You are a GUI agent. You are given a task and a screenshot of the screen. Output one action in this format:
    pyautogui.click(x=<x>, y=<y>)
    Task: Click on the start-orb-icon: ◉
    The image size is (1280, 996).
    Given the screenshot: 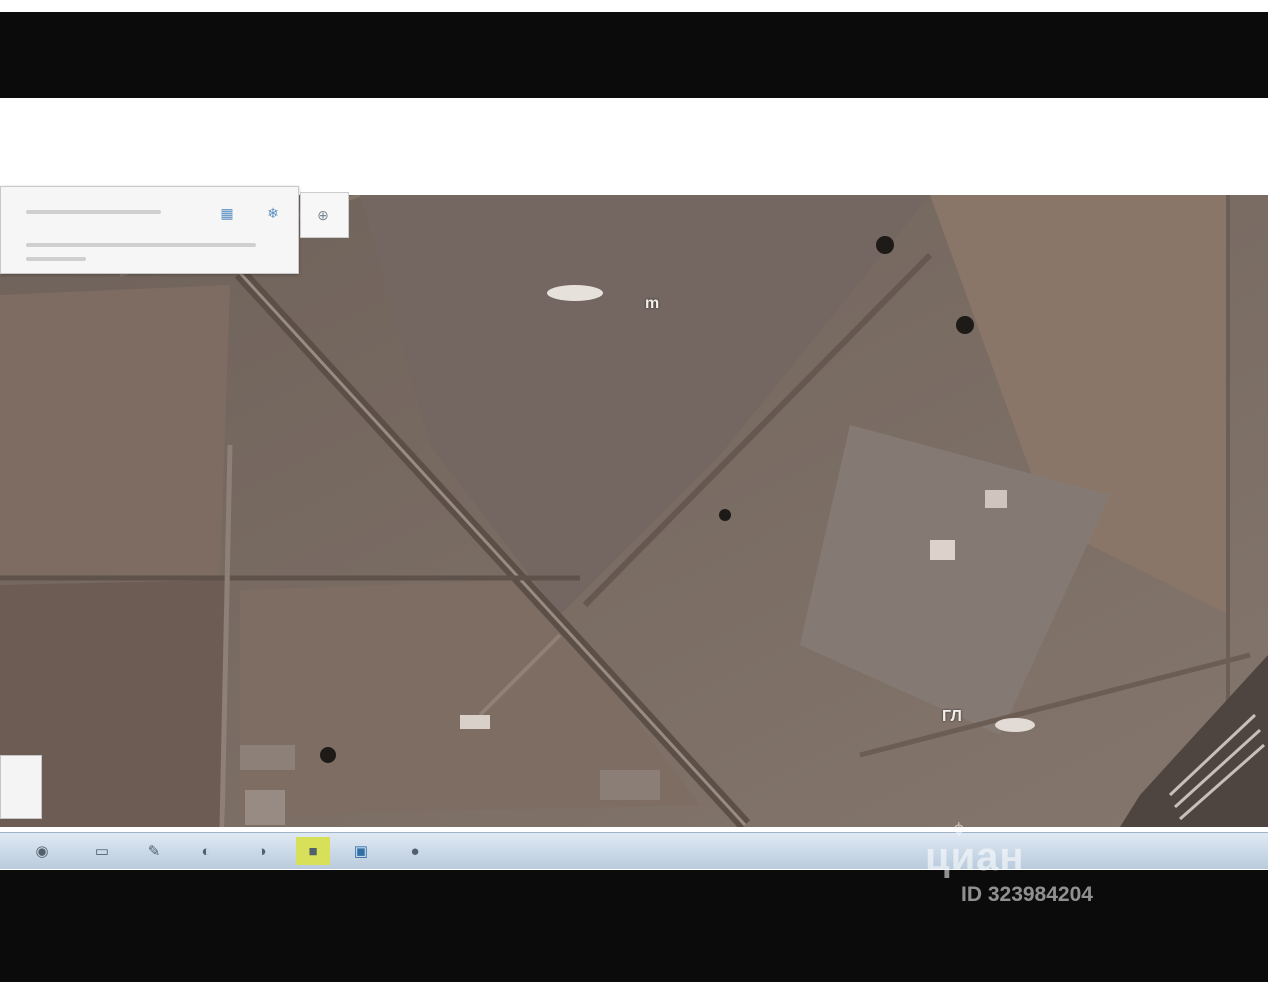 What is the action you would take?
    pyautogui.click(x=42, y=851)
    